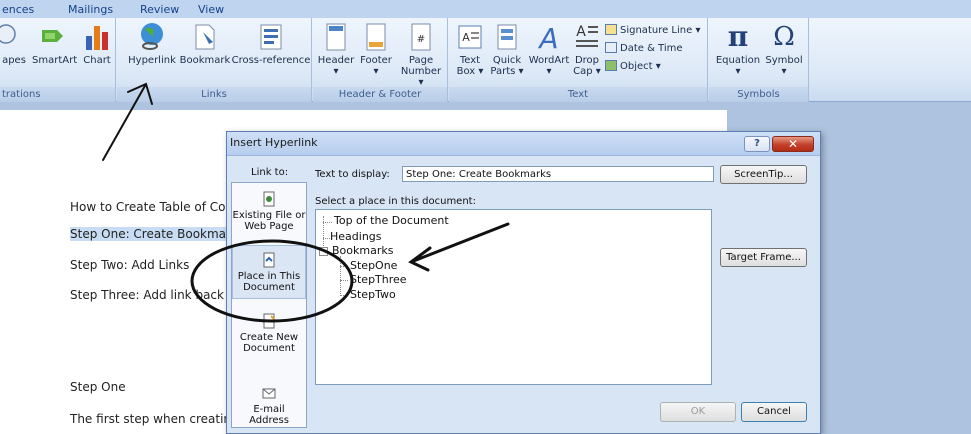  I want to click on annotation-arrow-hyperlink, so click(127, 121).